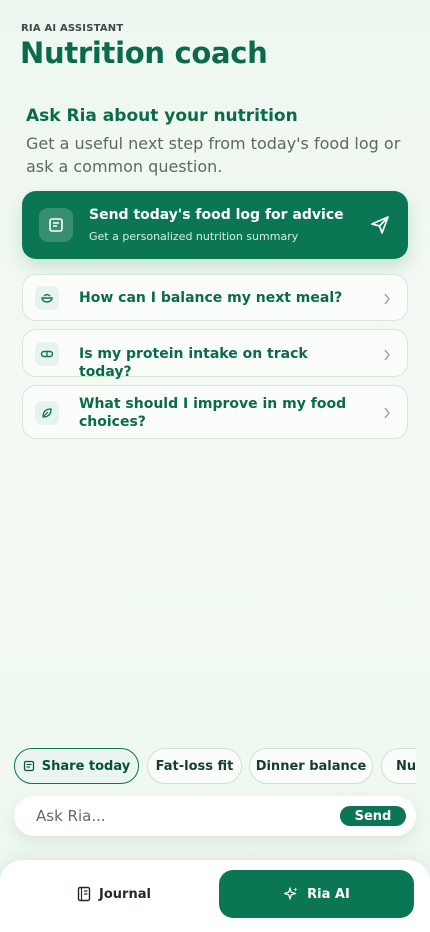 The height and width of the screenshot is (932, 430). I want to click on nav-journal: Journal, so click(114, 894).